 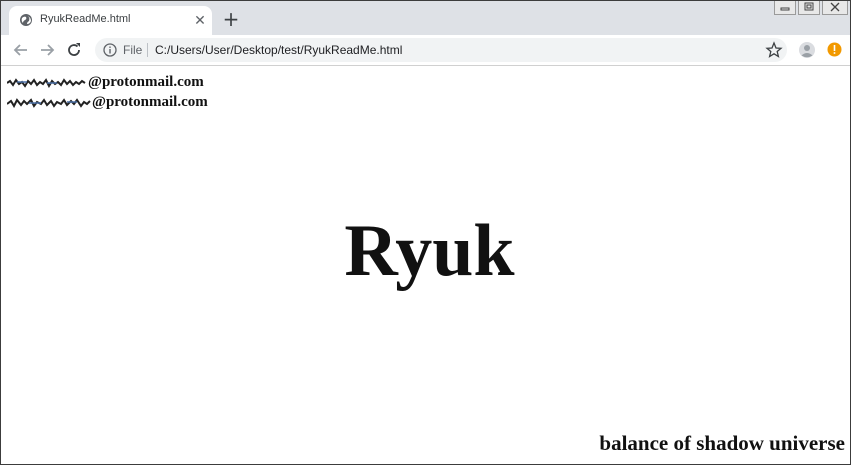 What do you see at coordinates (834, 49) in the screenshot?
I see `update-alert-icon` at bounding box center [834, 49].